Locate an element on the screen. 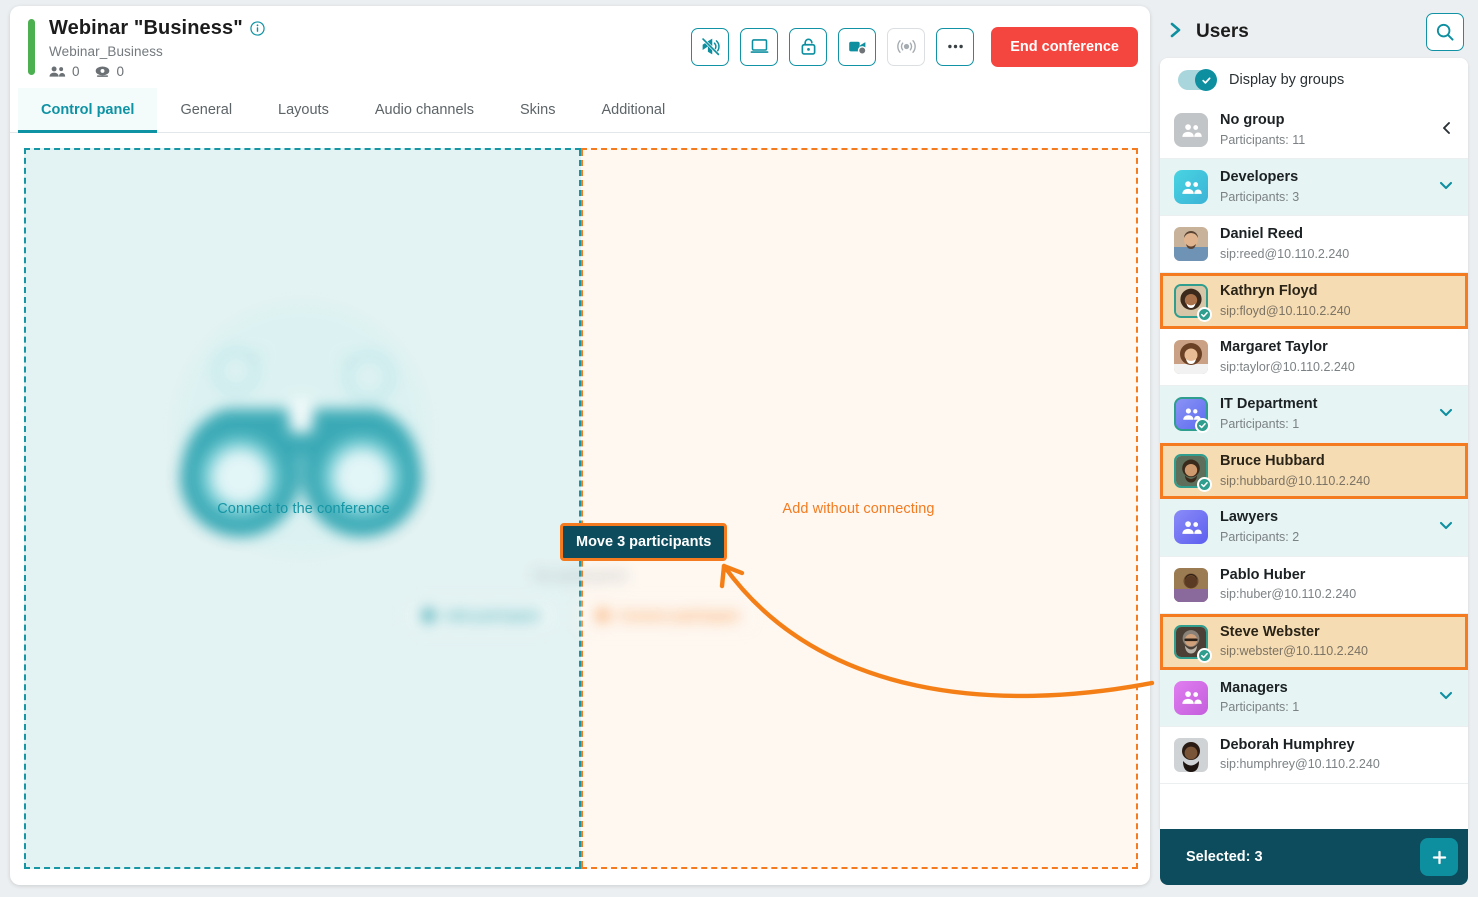 The image size is (1478, 897). eye-icon is located at coordinates (102, 71).